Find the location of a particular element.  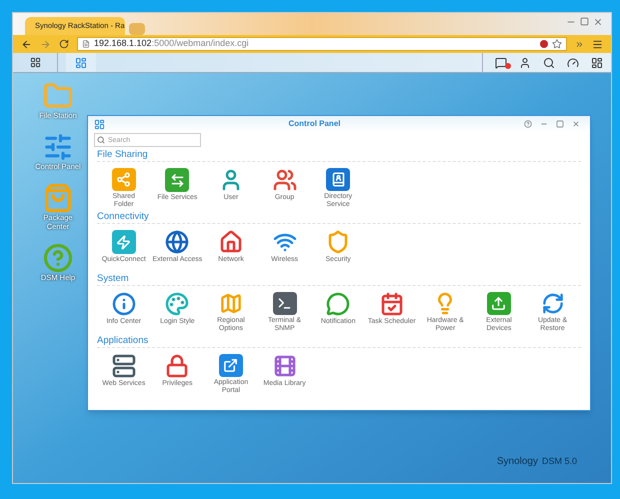

contact-book-icon is located at coordinates (338, 179).